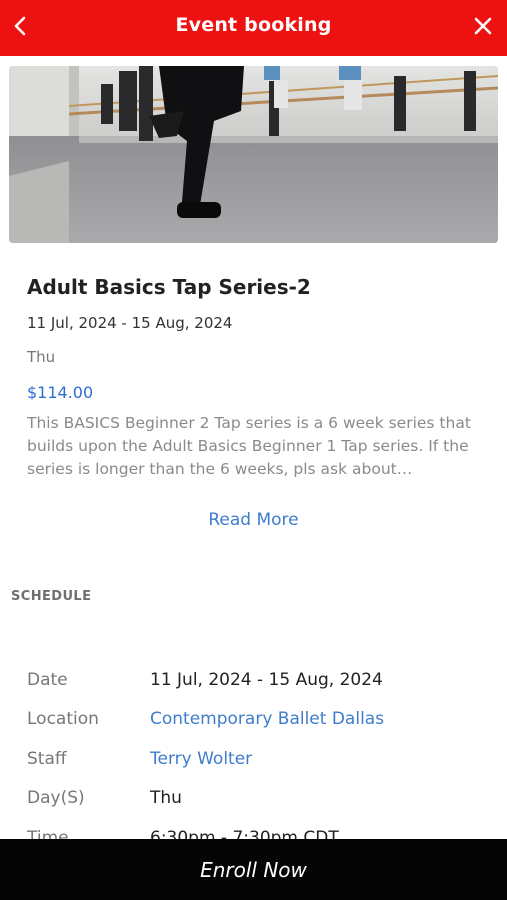 Image resolution: width=507 pixels, height=900 pixels. What do you see at coordinates (201, 759) in the screenshot?
I see `staff-link: Terry Wolter` at bounding box center [201, 759].